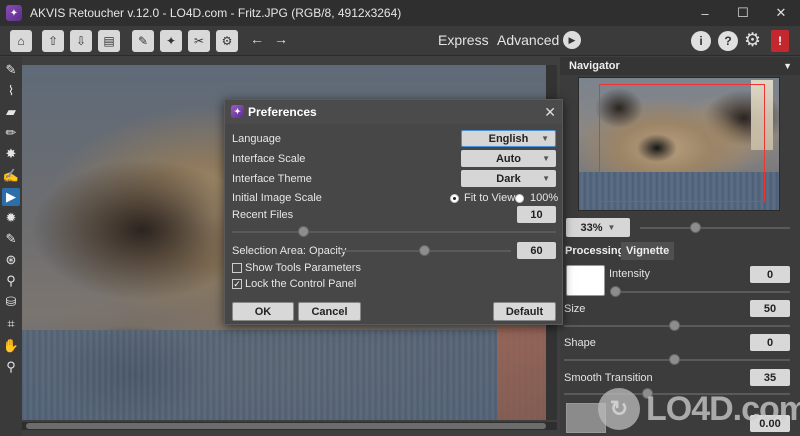  Describe the element at coordinates (329, 311) in the screenshot. I see `cancel-button: Cancel` at that location.